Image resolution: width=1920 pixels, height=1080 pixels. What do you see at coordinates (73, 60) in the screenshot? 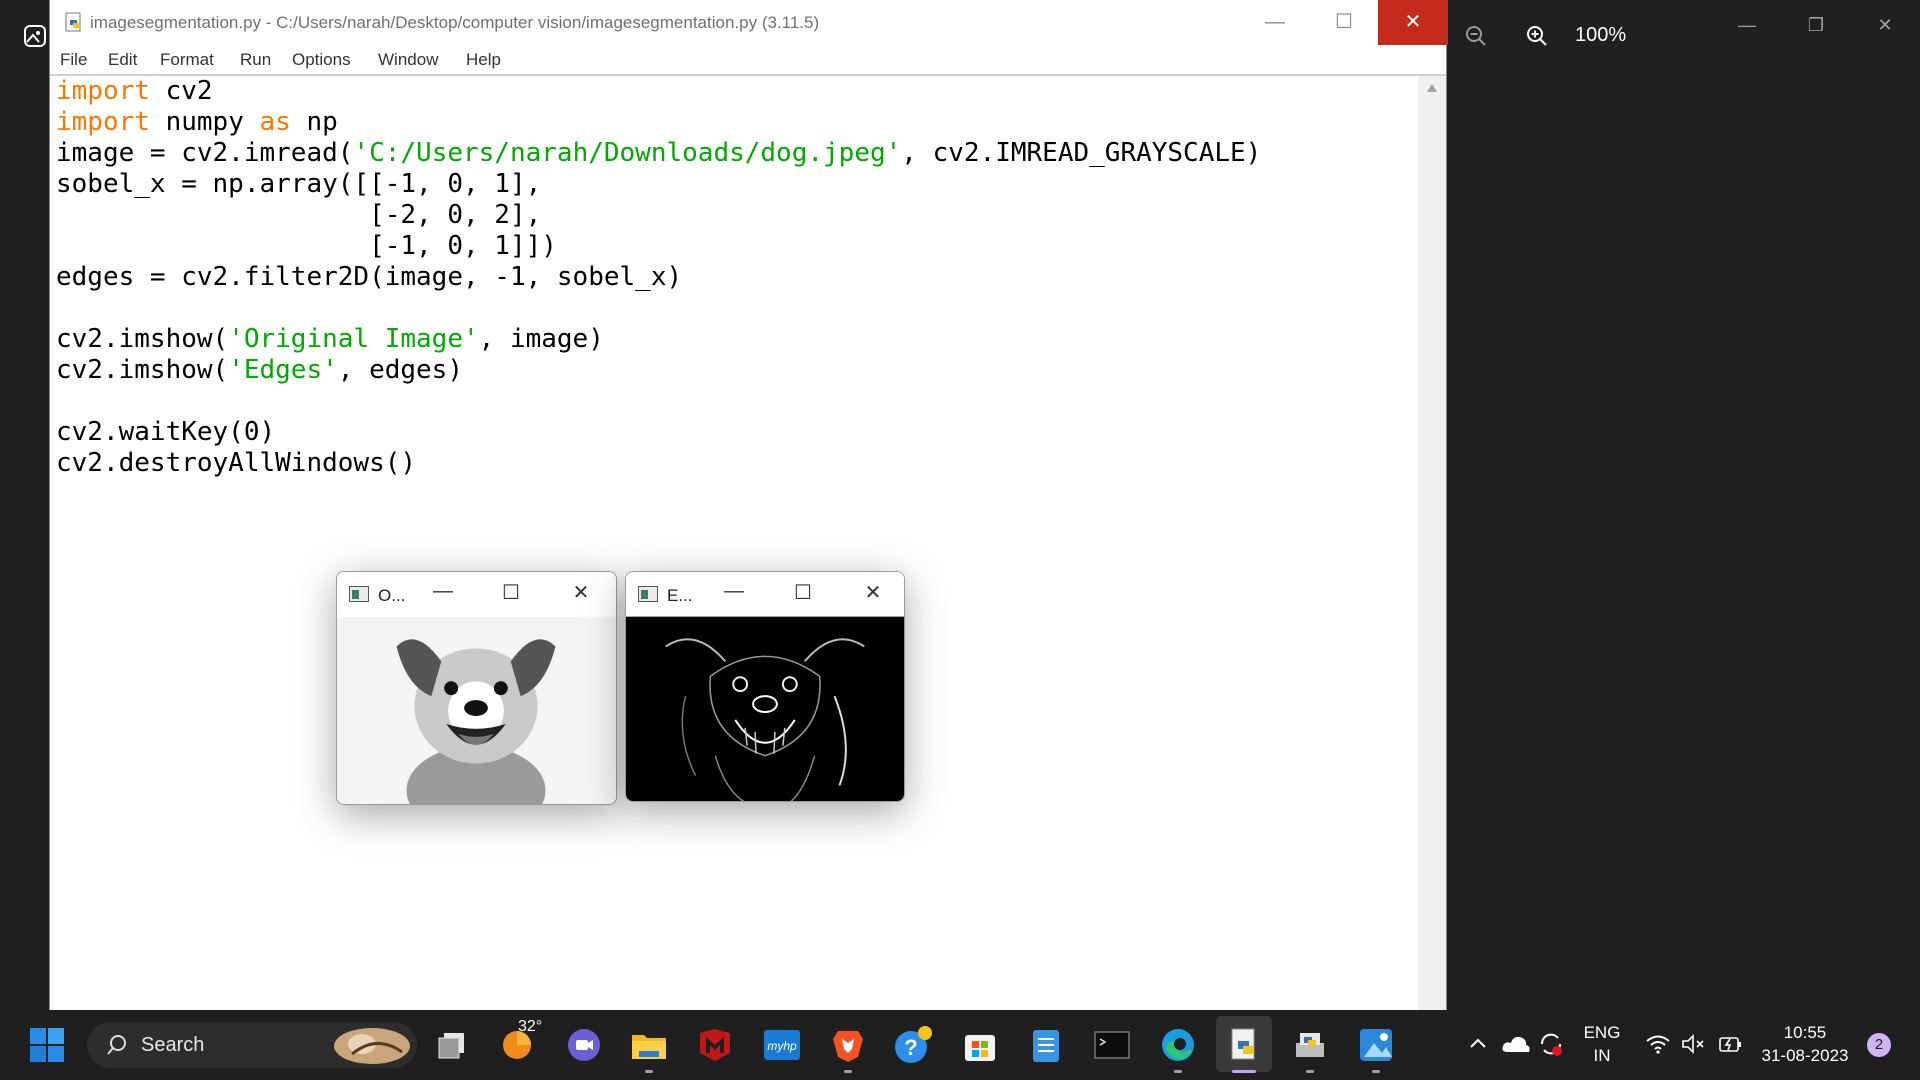
I see `menu-file: File` at bounding box center [73, 60].